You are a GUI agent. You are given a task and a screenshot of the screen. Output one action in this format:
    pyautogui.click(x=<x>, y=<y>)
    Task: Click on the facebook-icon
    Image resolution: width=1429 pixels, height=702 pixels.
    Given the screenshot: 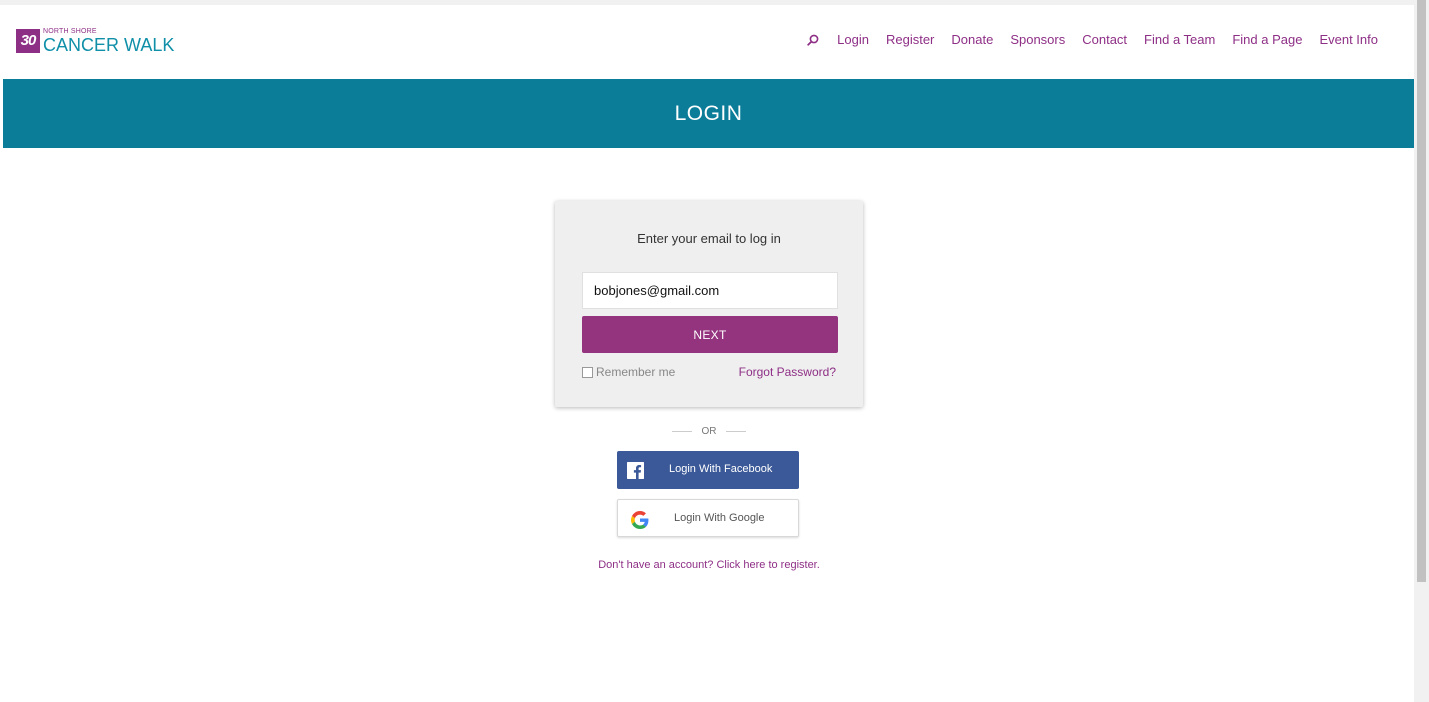 What is the action you would take?
    pyautogui.click(x=635, y=470)
    